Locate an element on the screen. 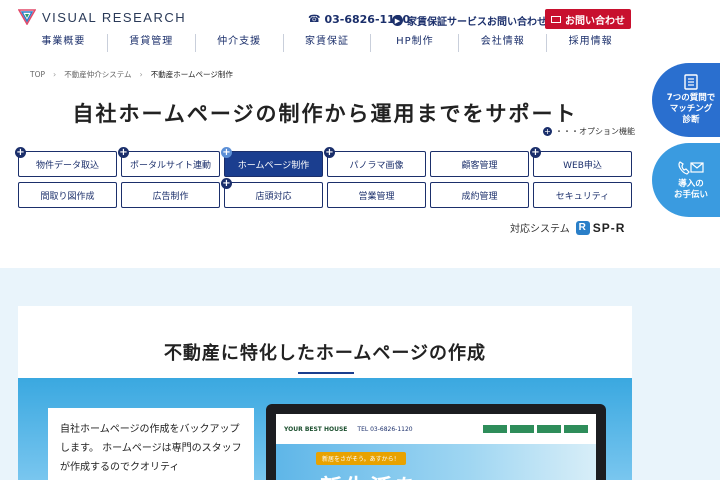 Image resolution: width=720 pixels, height=480 pixels. system-label: 対応システム is located at coordinates (540, 229).